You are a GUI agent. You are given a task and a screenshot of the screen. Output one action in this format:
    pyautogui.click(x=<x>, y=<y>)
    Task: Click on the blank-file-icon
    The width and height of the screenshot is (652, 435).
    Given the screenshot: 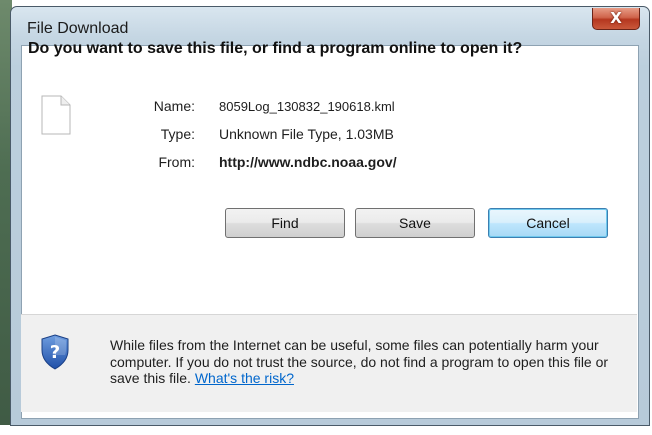 What is the action you would take?
    pyautogui.click(x=56, y=115)
    